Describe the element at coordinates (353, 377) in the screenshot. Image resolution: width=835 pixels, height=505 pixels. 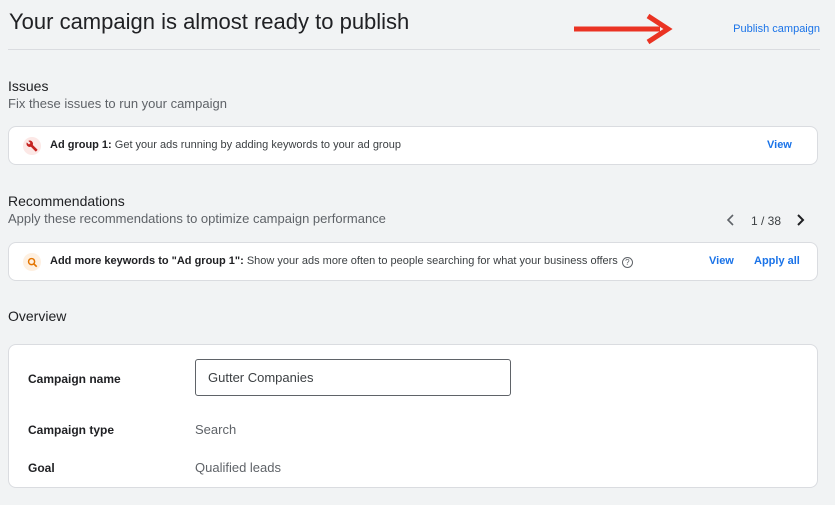
I see `campaign-name-input` at that location.